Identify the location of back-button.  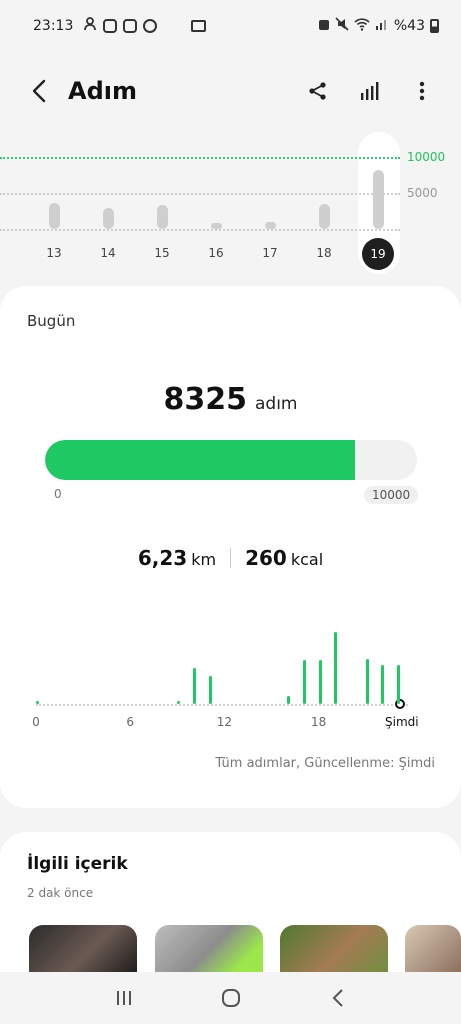
(39, 91).